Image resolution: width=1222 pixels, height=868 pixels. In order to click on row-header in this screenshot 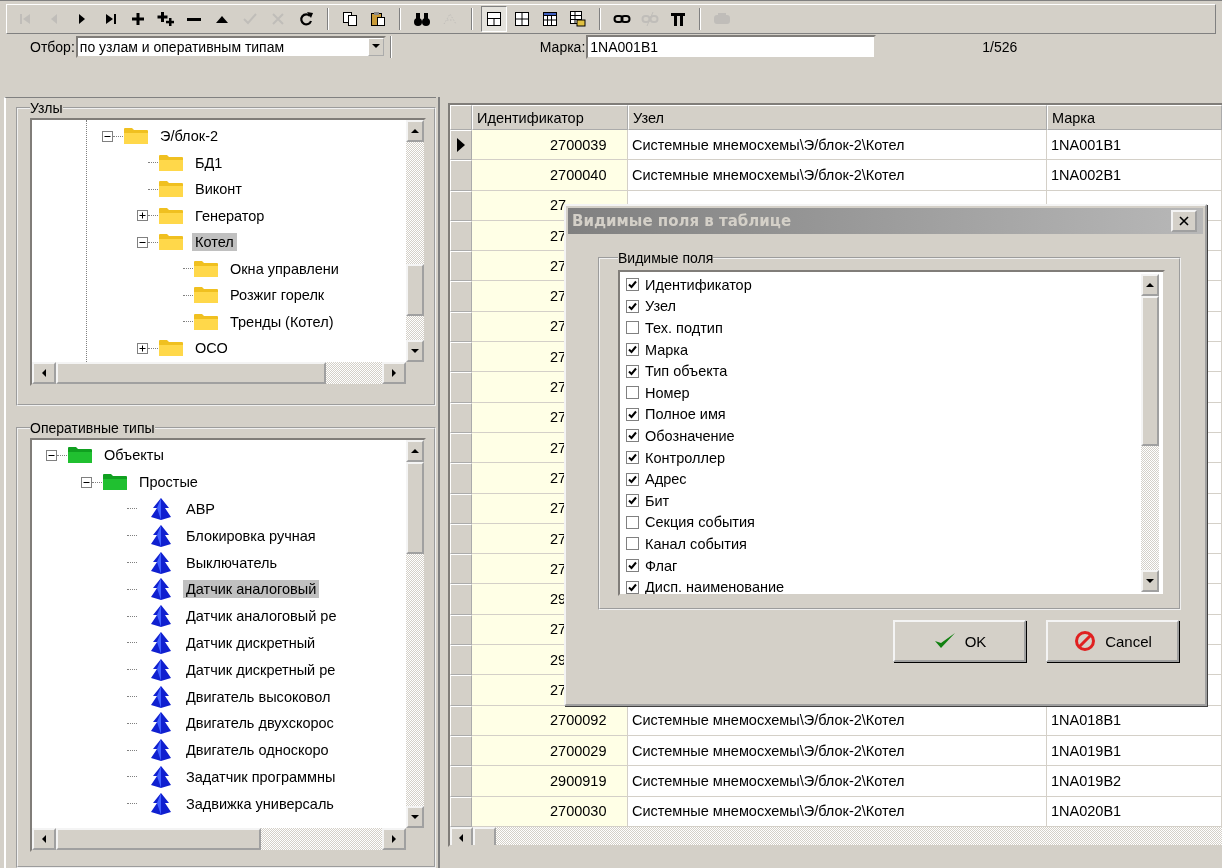, I will do `click(461, 145)`.